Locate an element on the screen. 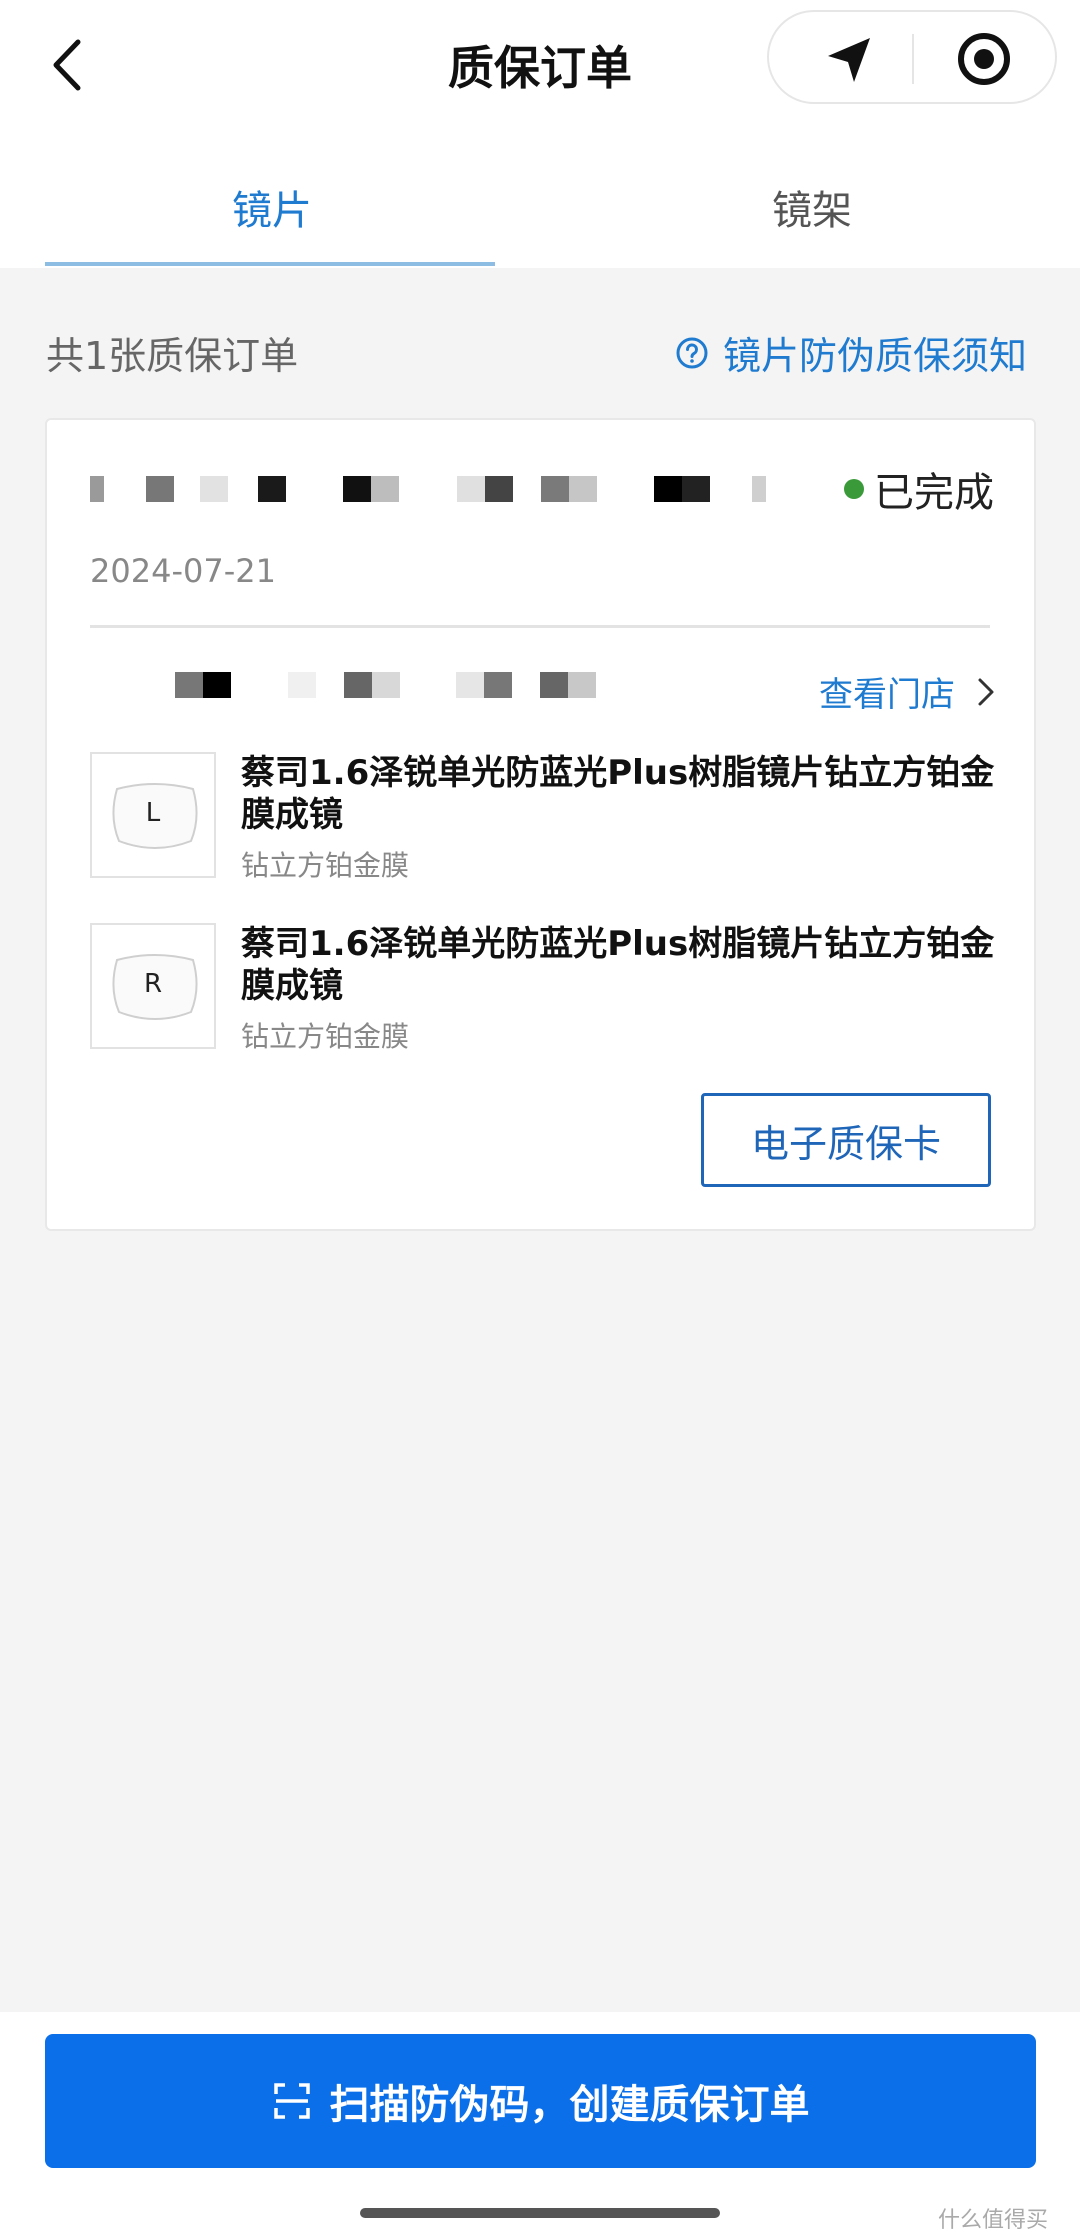  lens-thumbnail: R is located at coordinates (153, 986).